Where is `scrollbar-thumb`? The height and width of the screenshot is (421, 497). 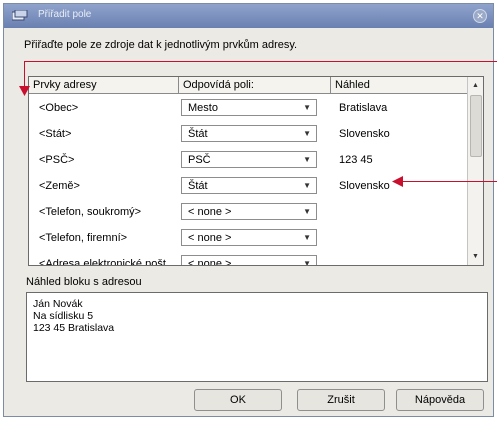 scrollbar-thumb is located at coordinates (476, 126).